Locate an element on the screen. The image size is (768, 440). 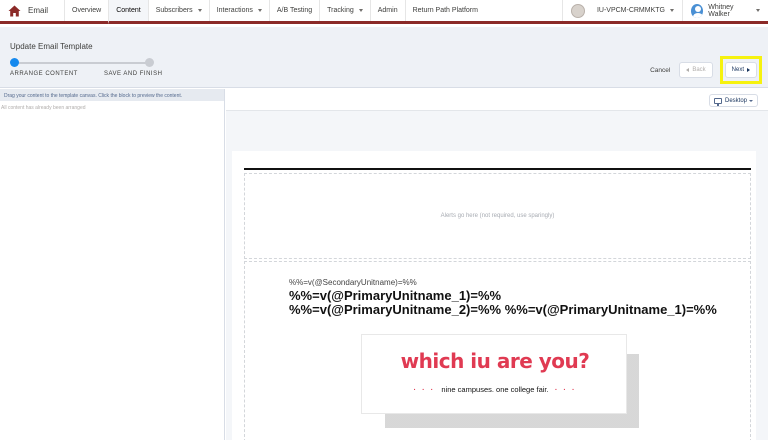
next-button-highlight: Next is located at coordinates (740, 70).